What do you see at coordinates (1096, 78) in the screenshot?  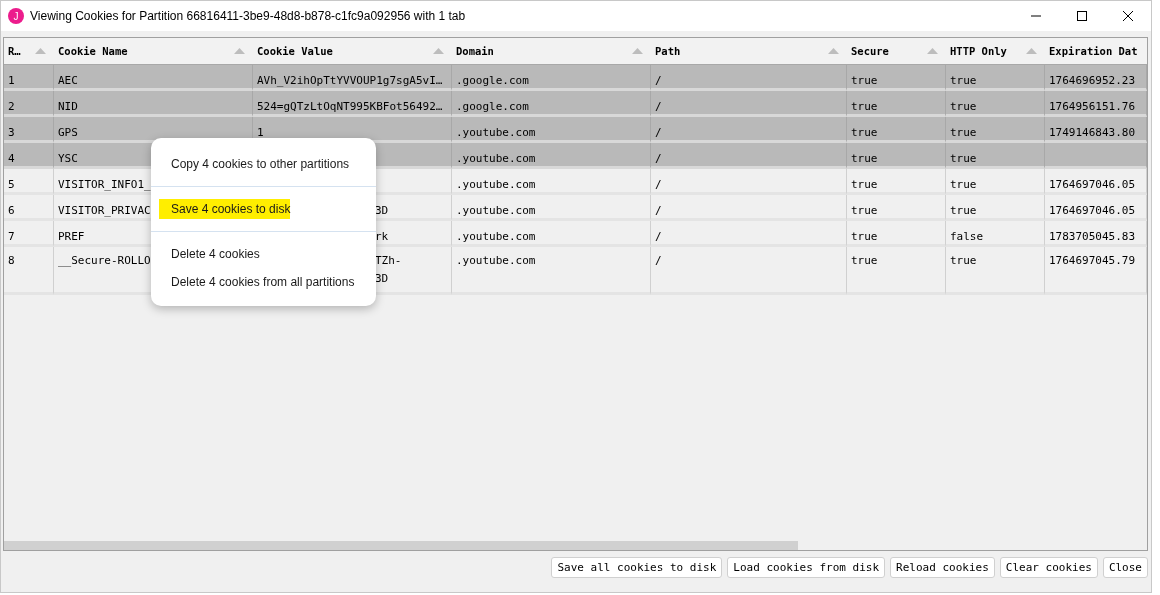 I see `table-cell: 1764696952.23` at bounding box center [1096, 78].